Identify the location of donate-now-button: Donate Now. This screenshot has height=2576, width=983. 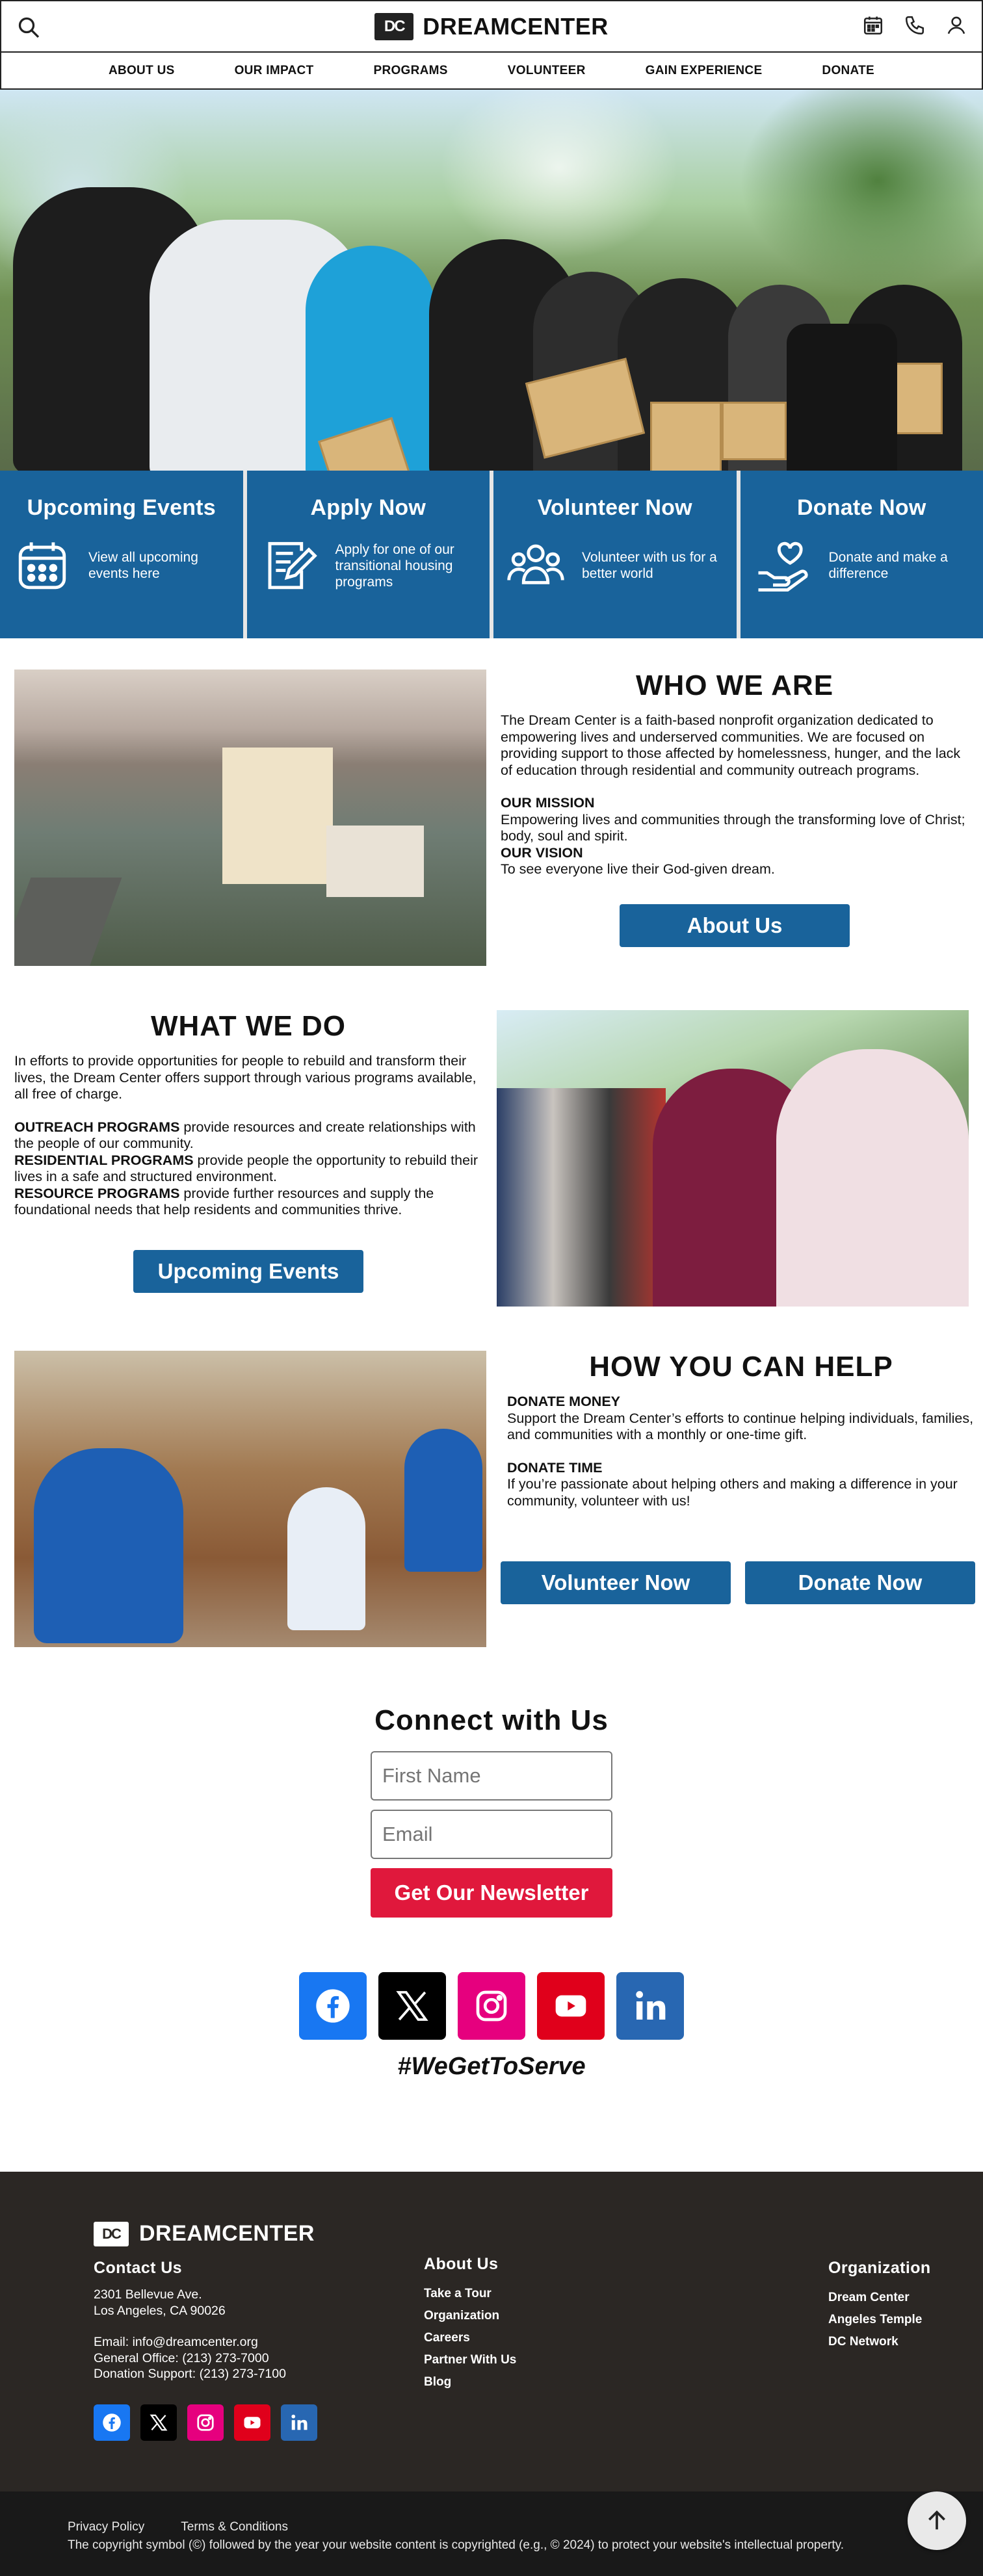
(860, 1582).